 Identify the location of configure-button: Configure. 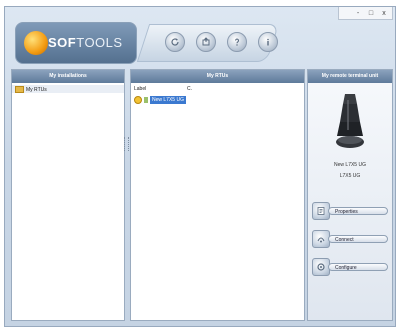
(358, 267).